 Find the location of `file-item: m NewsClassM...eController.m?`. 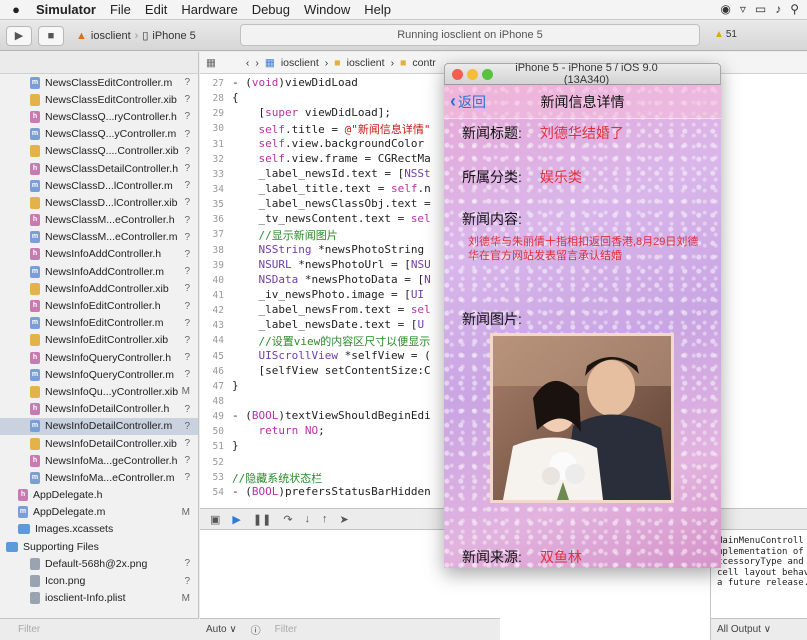

file-item: m NewsClassM...eController.m? is located at coordinates (99, 237).